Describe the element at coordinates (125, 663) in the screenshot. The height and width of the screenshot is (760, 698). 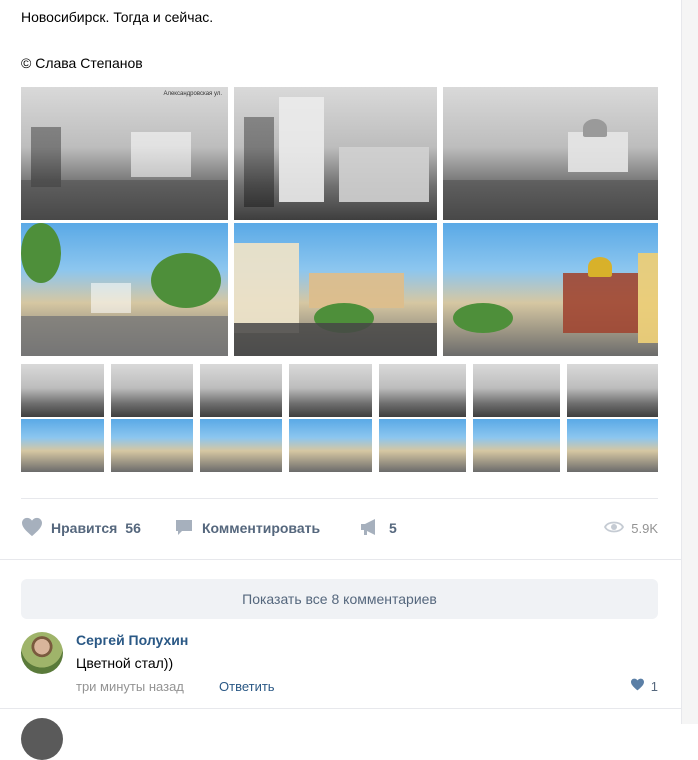
I see `comment-text: Цветной стал))` at that location.